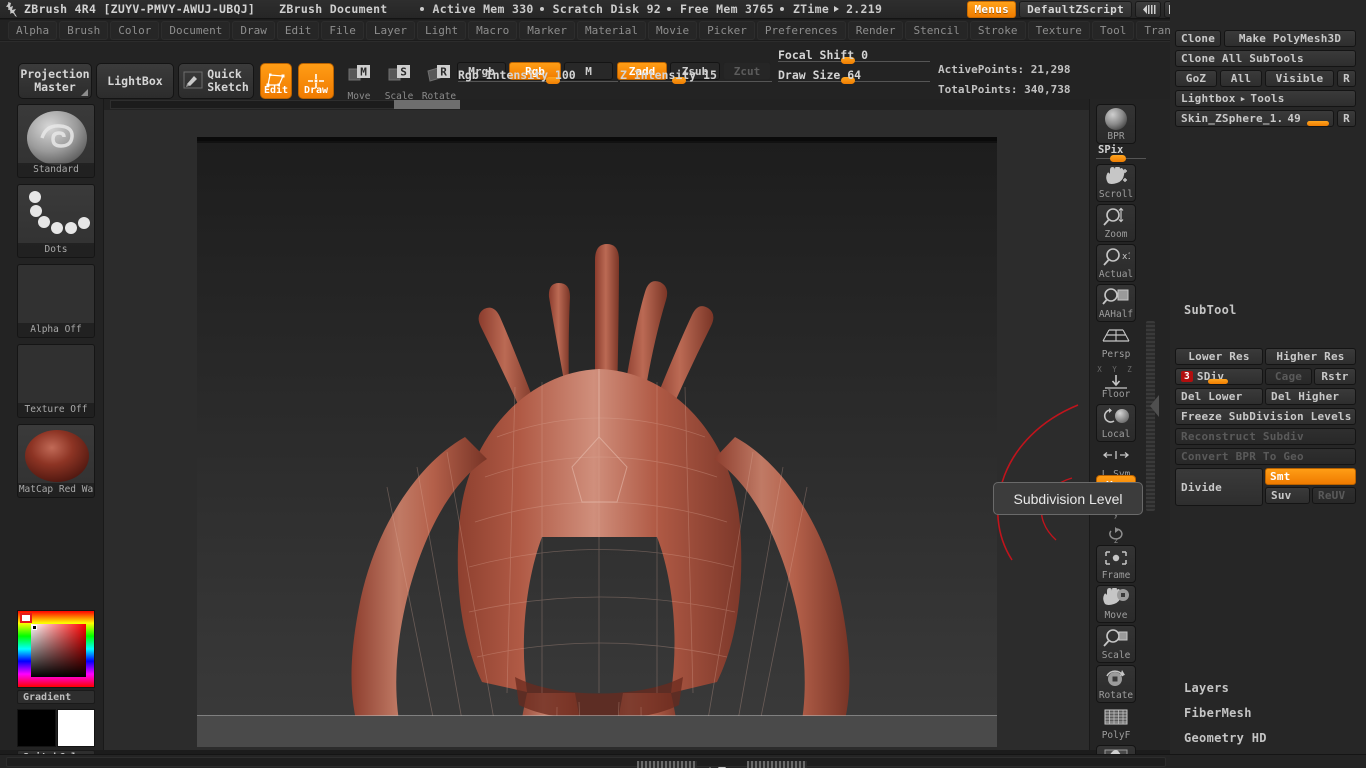  What do you see at coordinates (1116, 383) in the screenshot?
I see `floor-button: X Y Z Floor` at bounding box center [1116, 383].